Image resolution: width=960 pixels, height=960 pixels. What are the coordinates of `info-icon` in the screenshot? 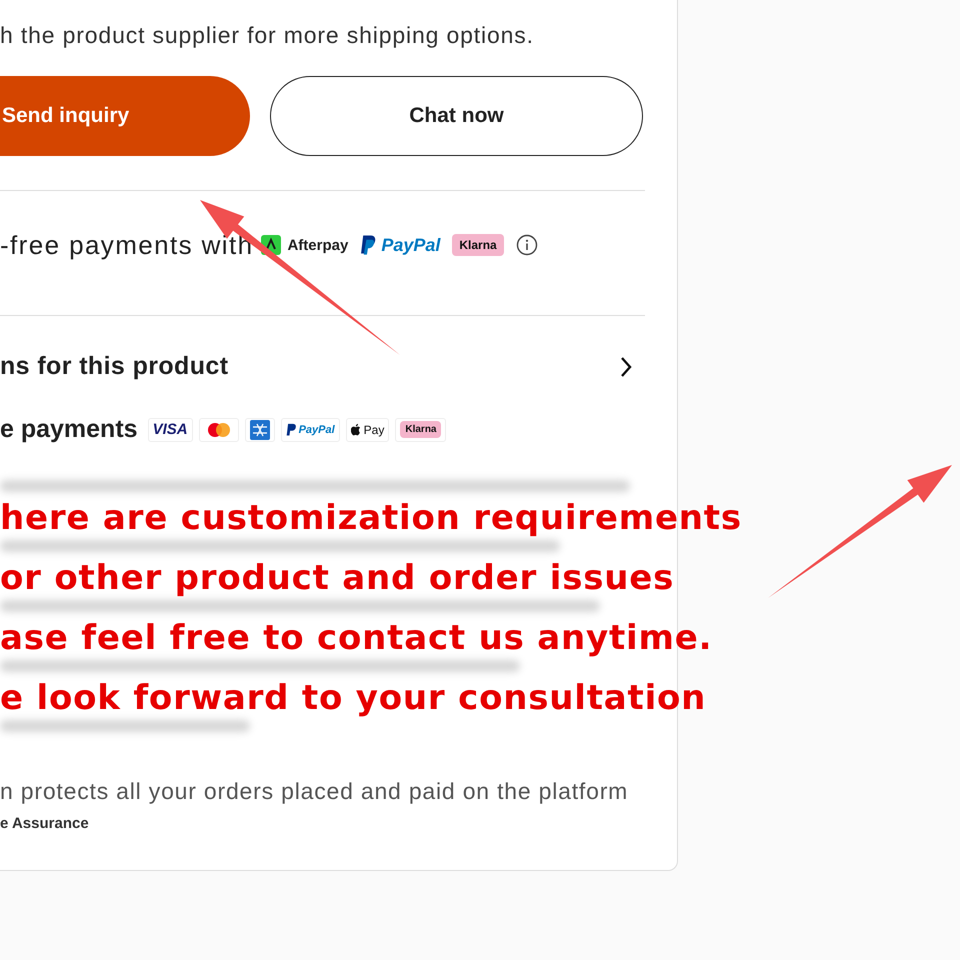 It's located at (527, 245).